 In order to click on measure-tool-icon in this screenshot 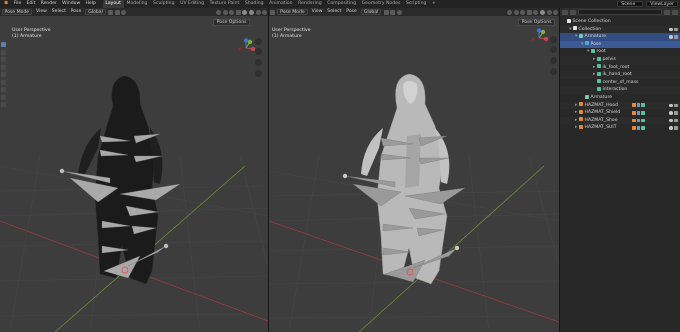, I will do `click(3, 97)`.